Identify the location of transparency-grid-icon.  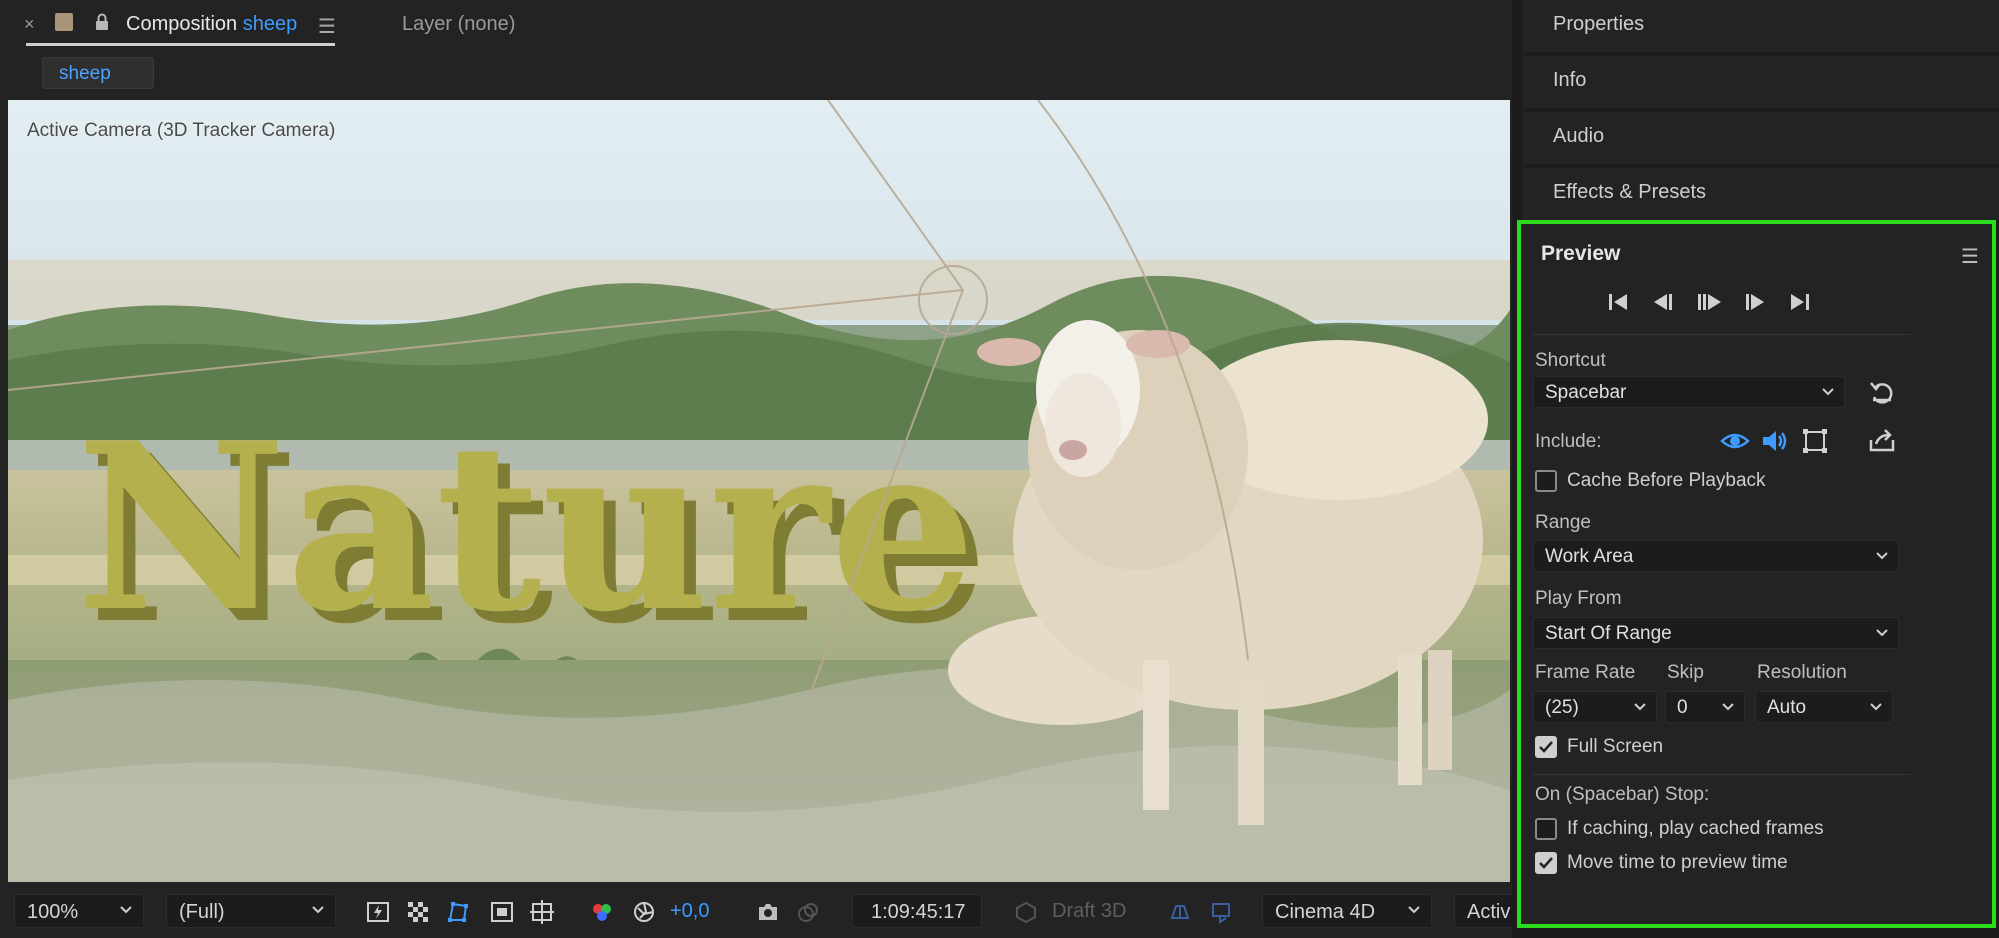
(418, 912).